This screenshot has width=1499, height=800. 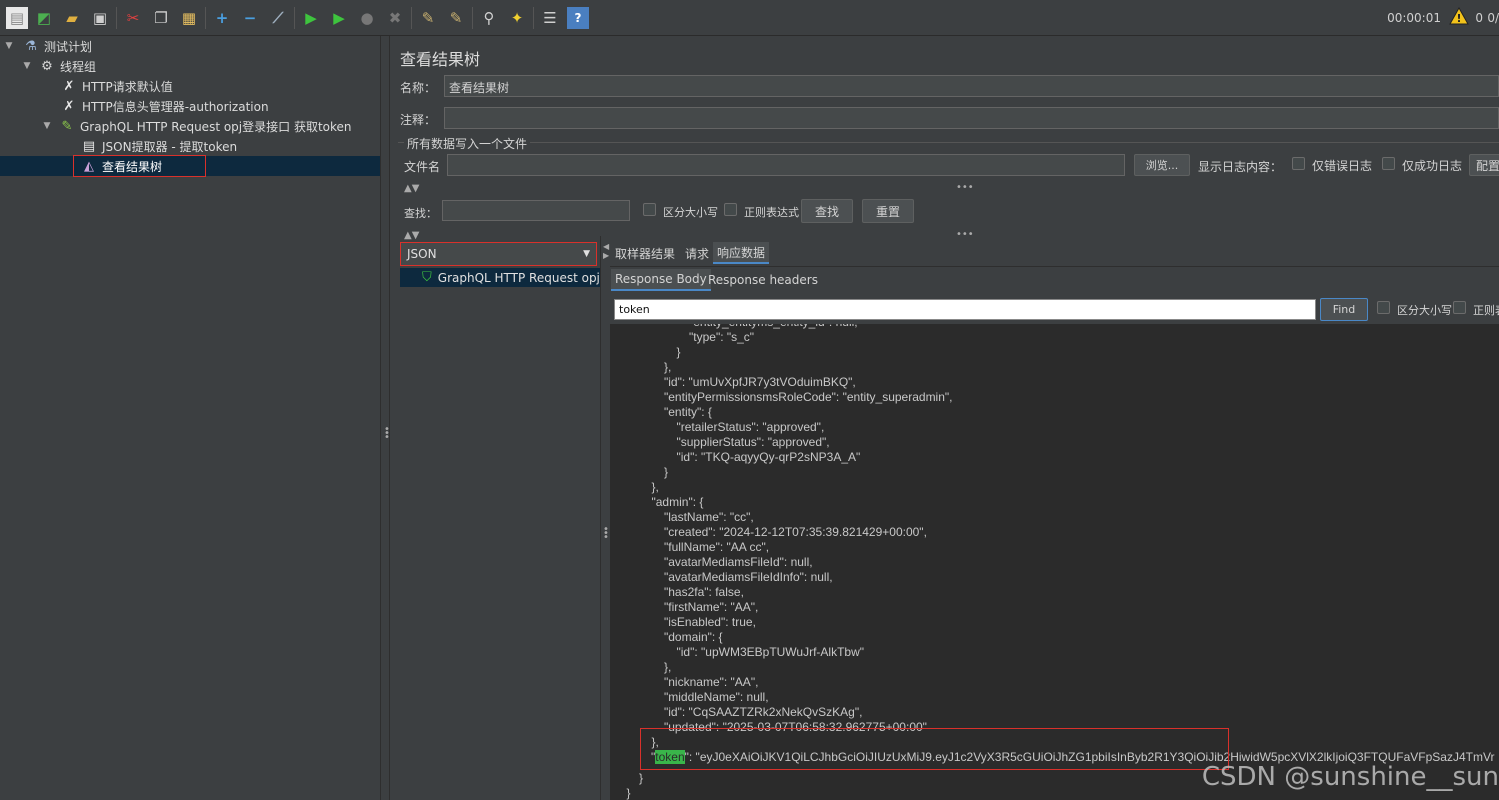 What do you see at coordinates (339, 18) in the screenshot?
I see `start-no-pause-icon: ▶` at bounding box center [339, 18].